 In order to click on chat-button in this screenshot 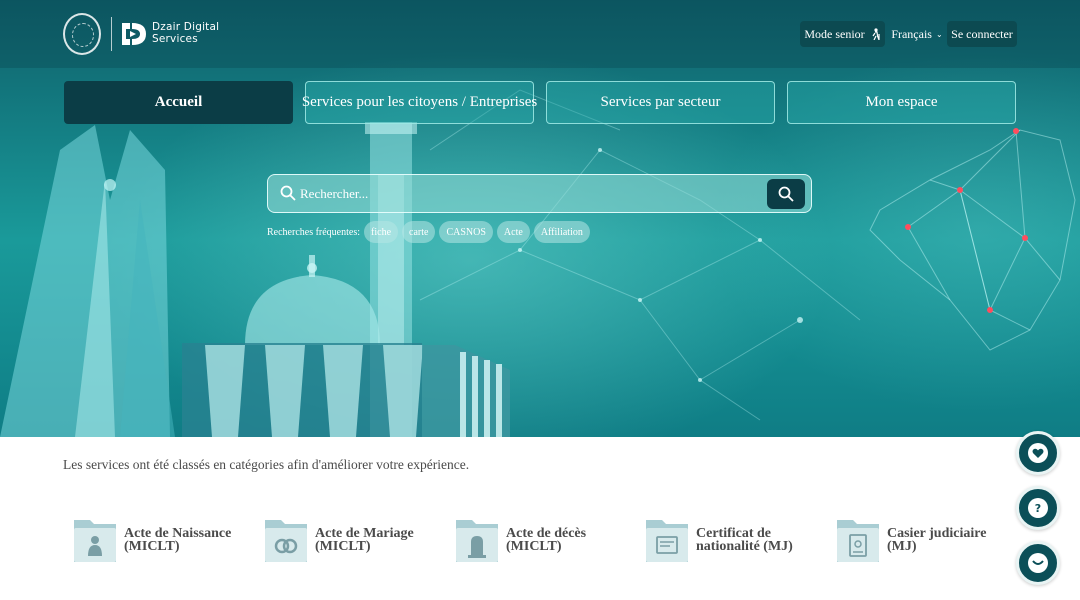, I will do `click(1038, 563)`.